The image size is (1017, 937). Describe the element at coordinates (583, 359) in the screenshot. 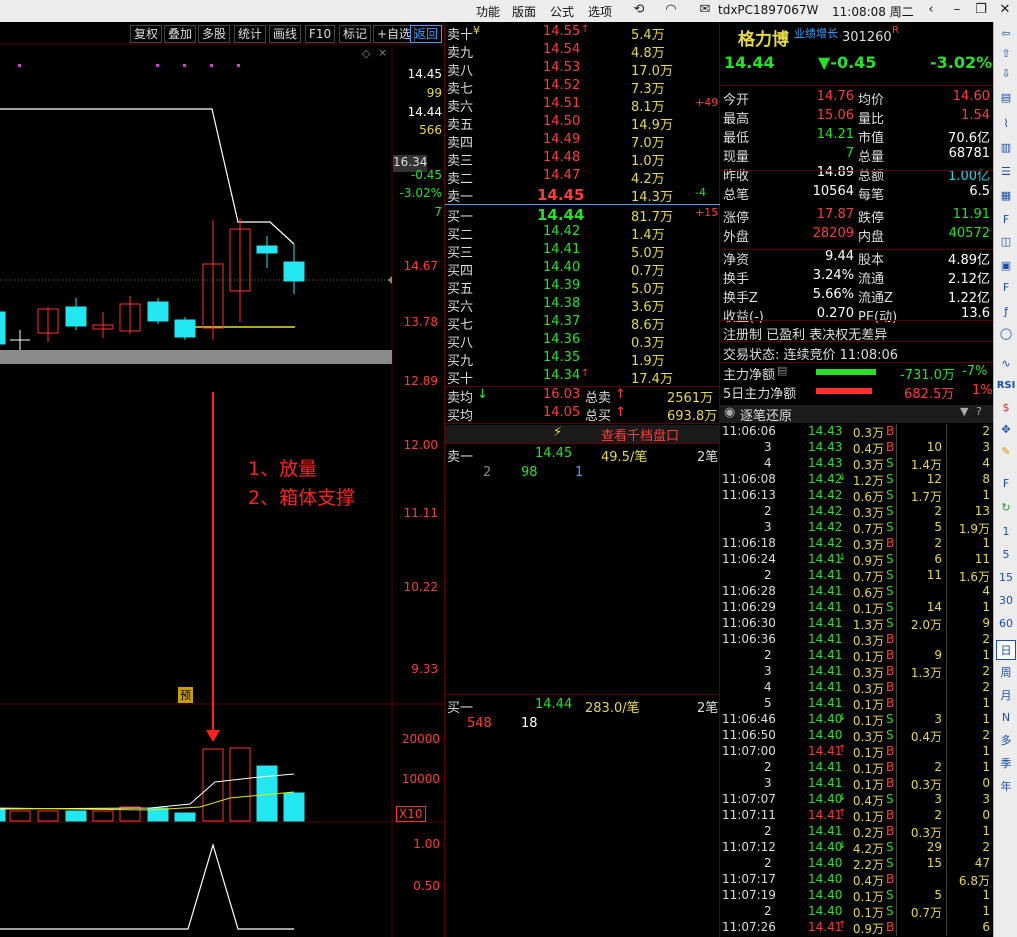

I see `bid-row: 买九 14.35 1.9万` at that location.